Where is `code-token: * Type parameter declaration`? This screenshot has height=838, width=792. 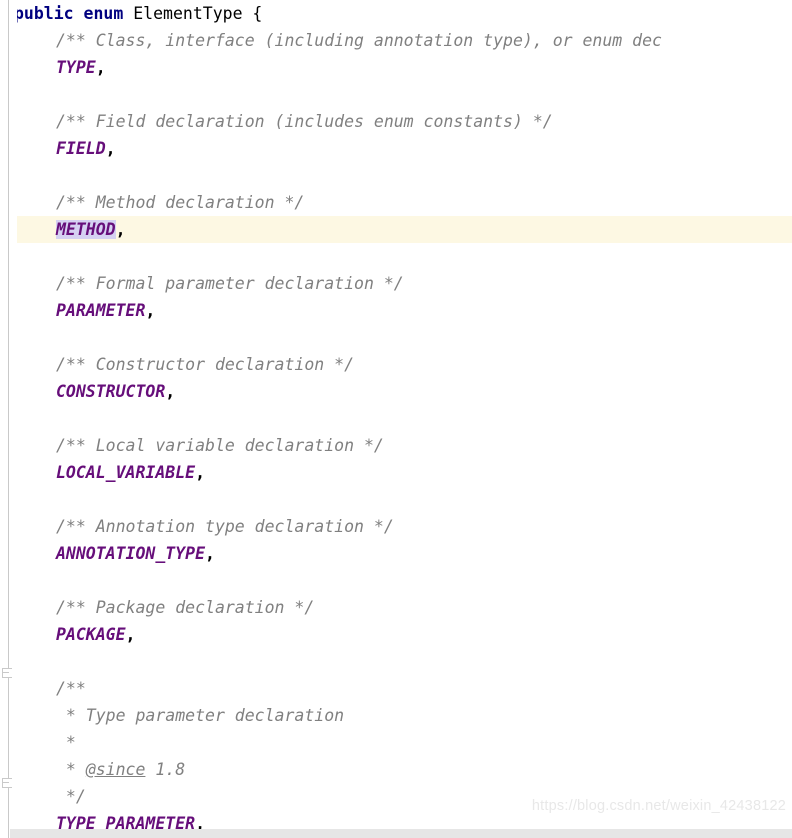 code-token: * Type parameter declaration is located at coordinates (200, 715).